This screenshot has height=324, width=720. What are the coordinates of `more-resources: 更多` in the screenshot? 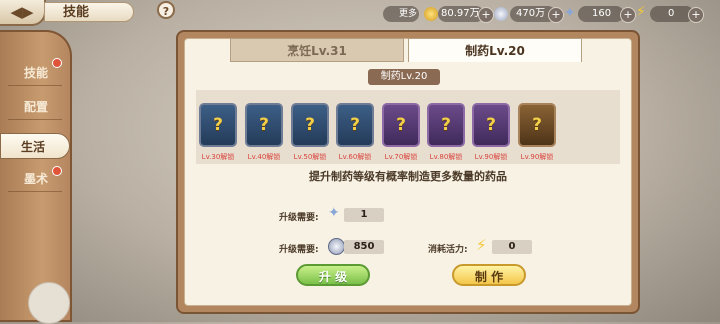 It's located at (401, 14).